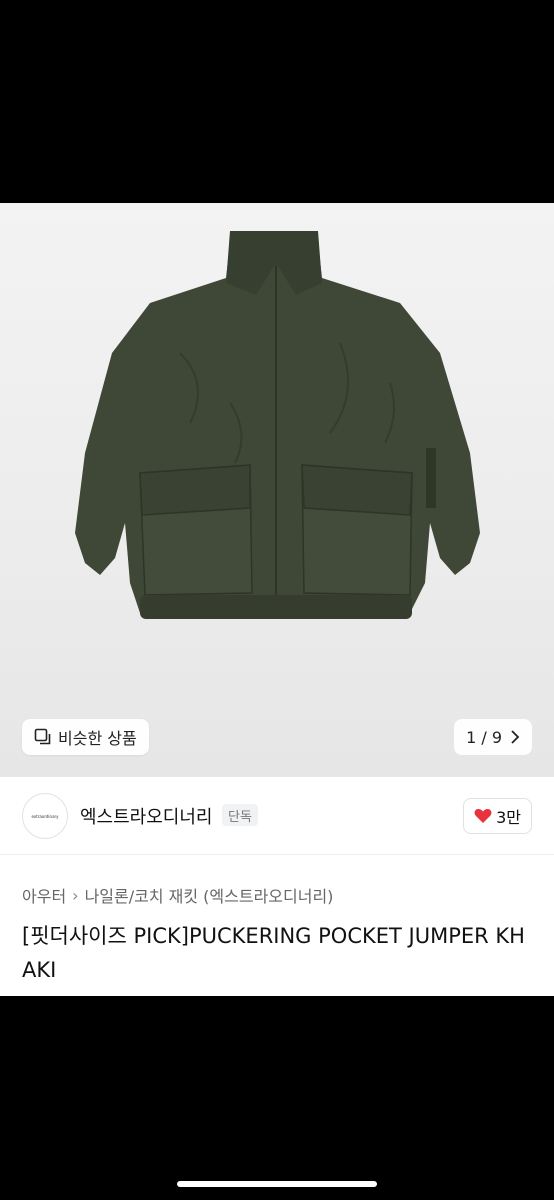 This screenshot has width=554, height=1200. I want to click on similar-icon, so click(42, 736).